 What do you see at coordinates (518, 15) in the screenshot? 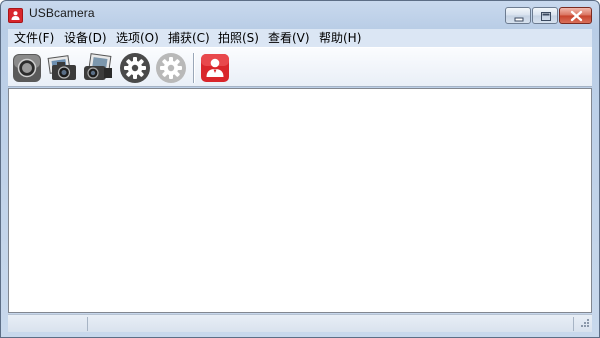
I see `minimize-button` at bounding box center [518, 15].